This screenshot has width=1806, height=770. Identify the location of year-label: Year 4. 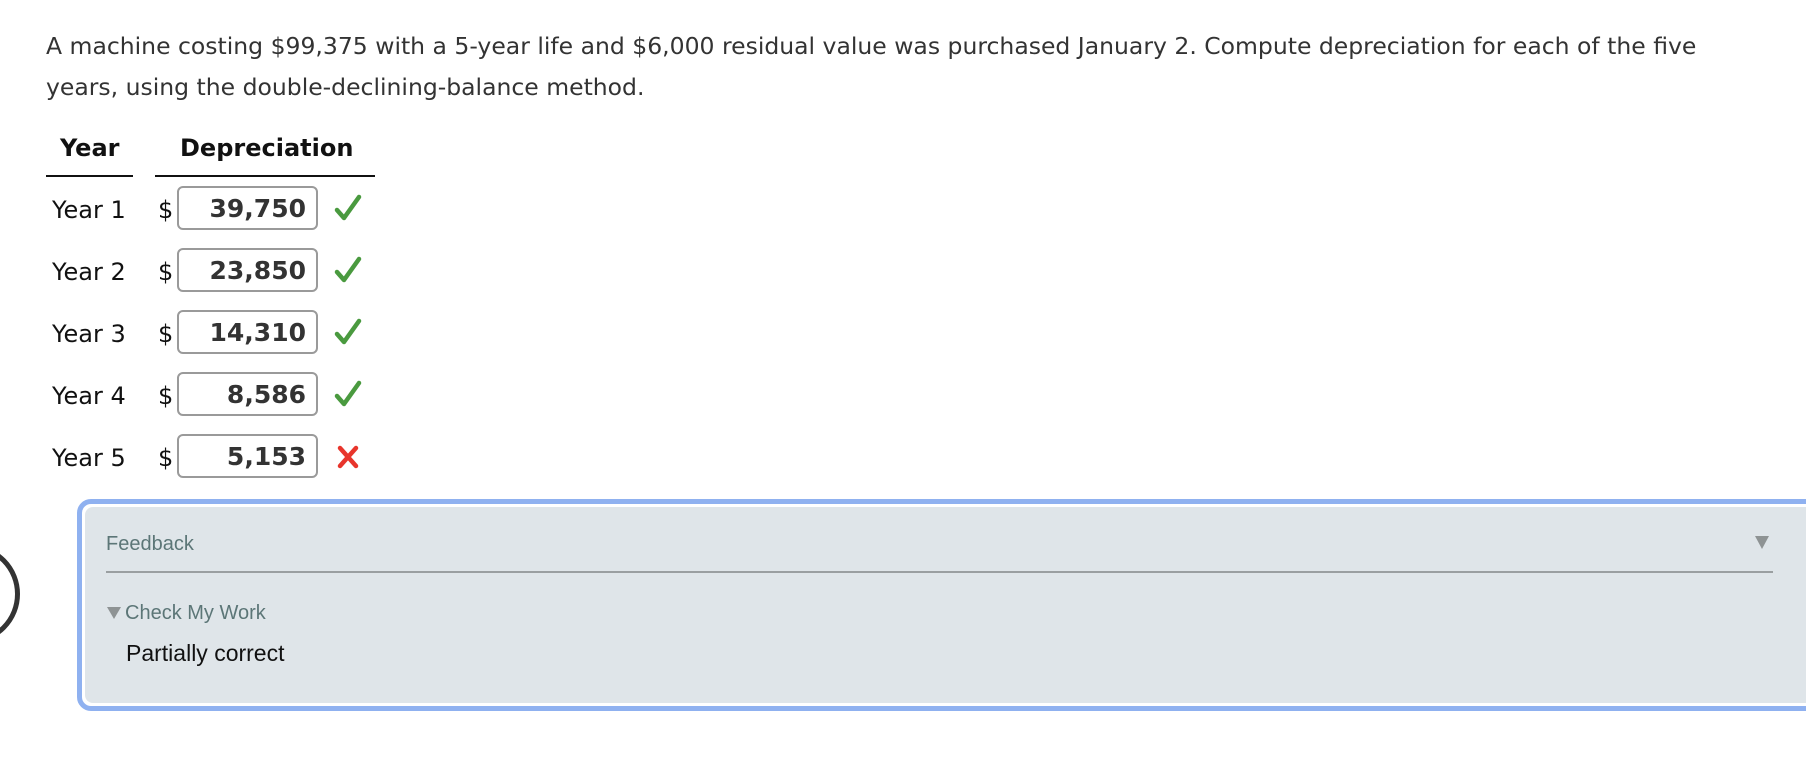
(89, 396).